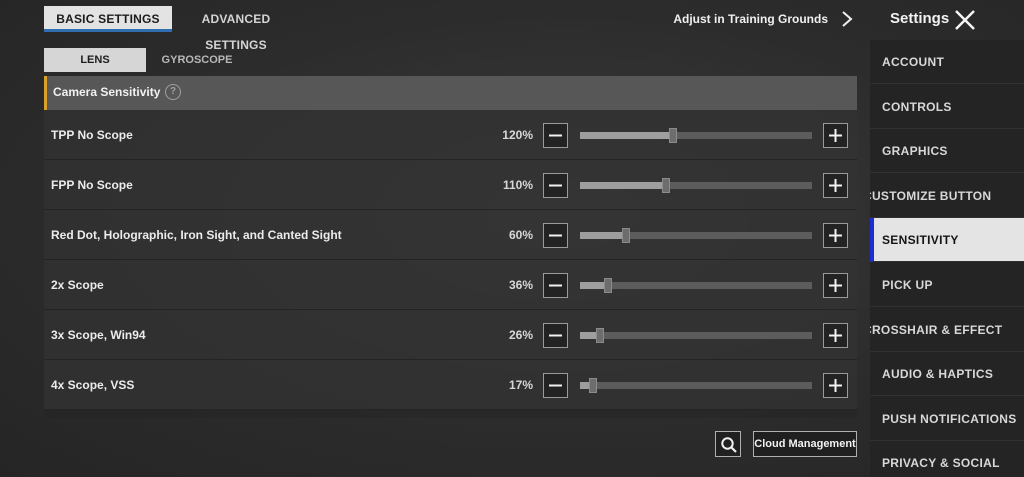 Image resolution: width=1024 pixels, height=477 pixels. I want to click on sidebar-item-crosshair-effect: CROSSHAIR & EFFECT, so click(947, 330).